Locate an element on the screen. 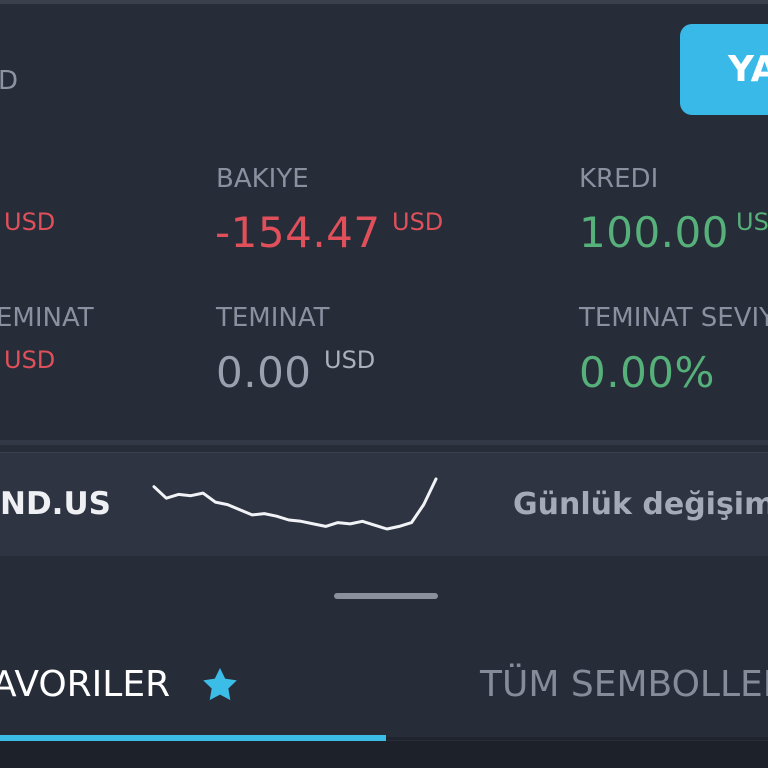  sparkline-path is located at coordinates (295, 504).